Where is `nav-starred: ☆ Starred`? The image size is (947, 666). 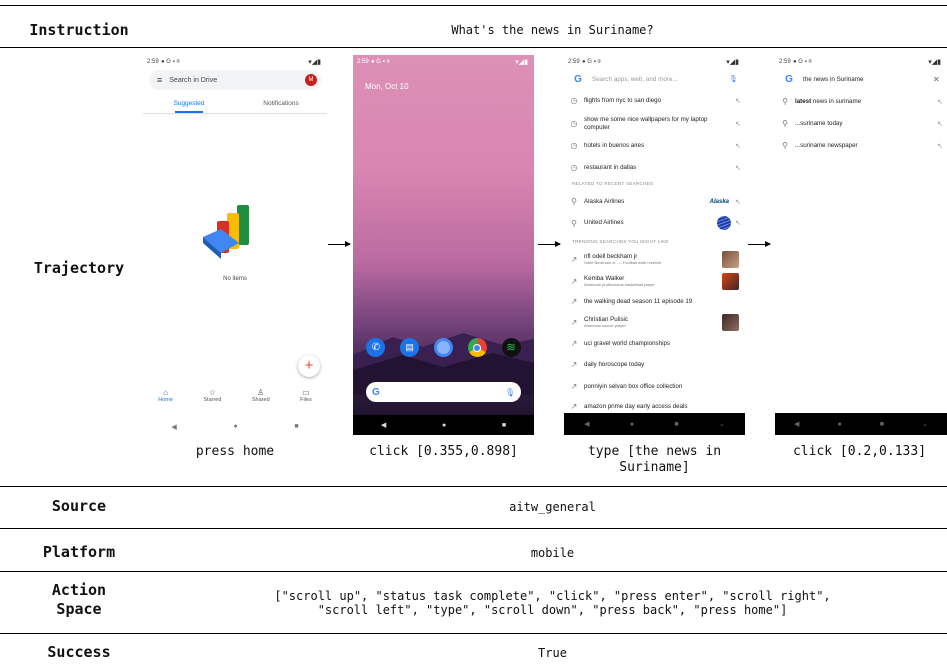 nav-starred: ☆ Starred is located at coordinates (212, 401).